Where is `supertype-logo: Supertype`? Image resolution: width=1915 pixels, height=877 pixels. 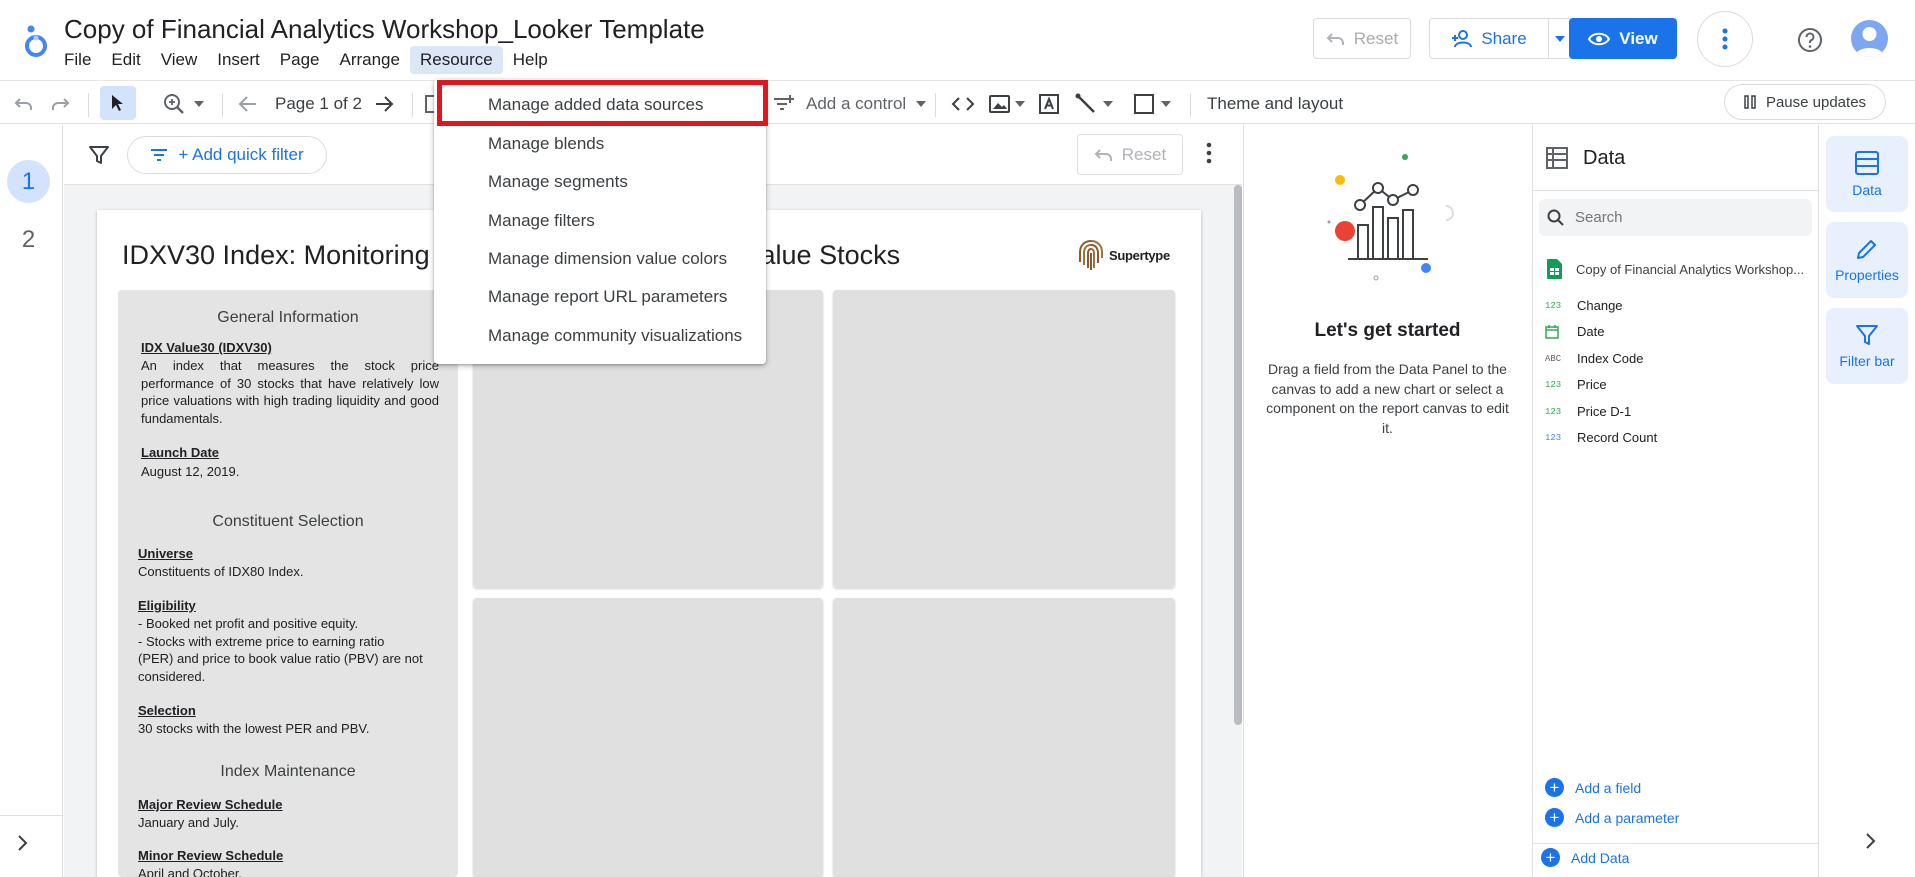 supertype-logo: Supertype is located at coordinates (1123, 255).